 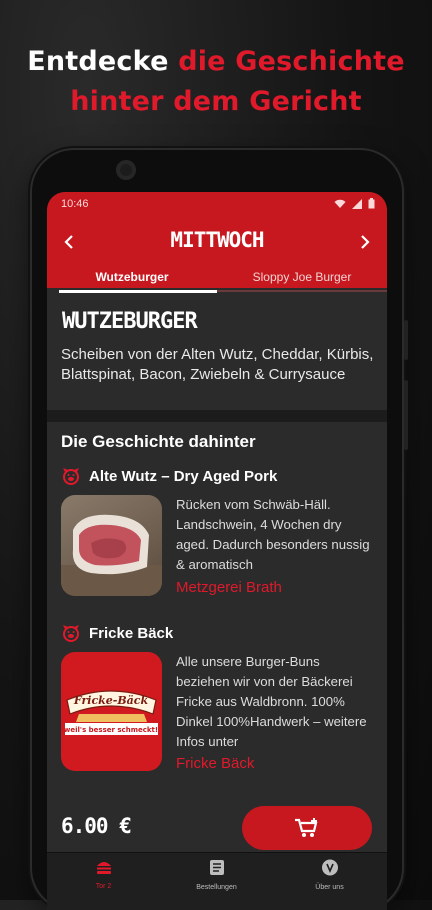 I want to click on pork-image, so click(x=111, y=545).